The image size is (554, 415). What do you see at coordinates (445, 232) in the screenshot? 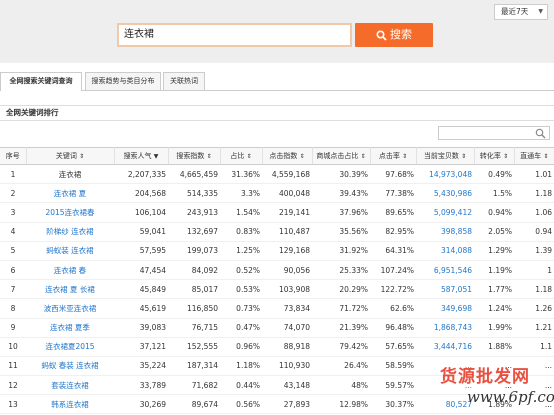
I see `cell-item-count: 398,858` at bounding box center [445, 232].